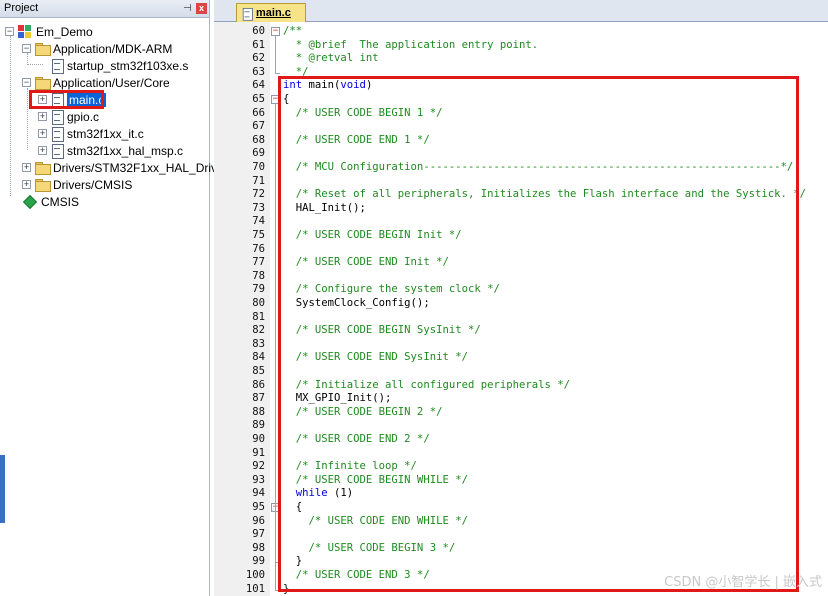  I want to click on line-number: 88, so click(258, 411).